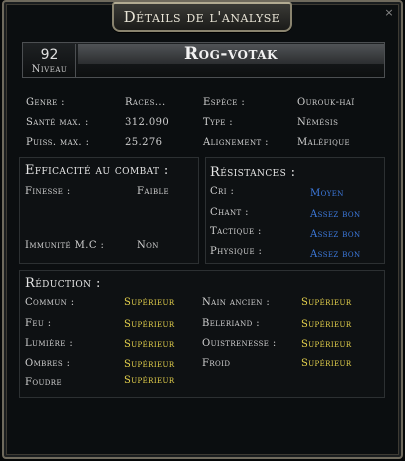  Describe the element at coordinates (49, 69) in the screenshot. I see `level-label: Niveau` at that location.